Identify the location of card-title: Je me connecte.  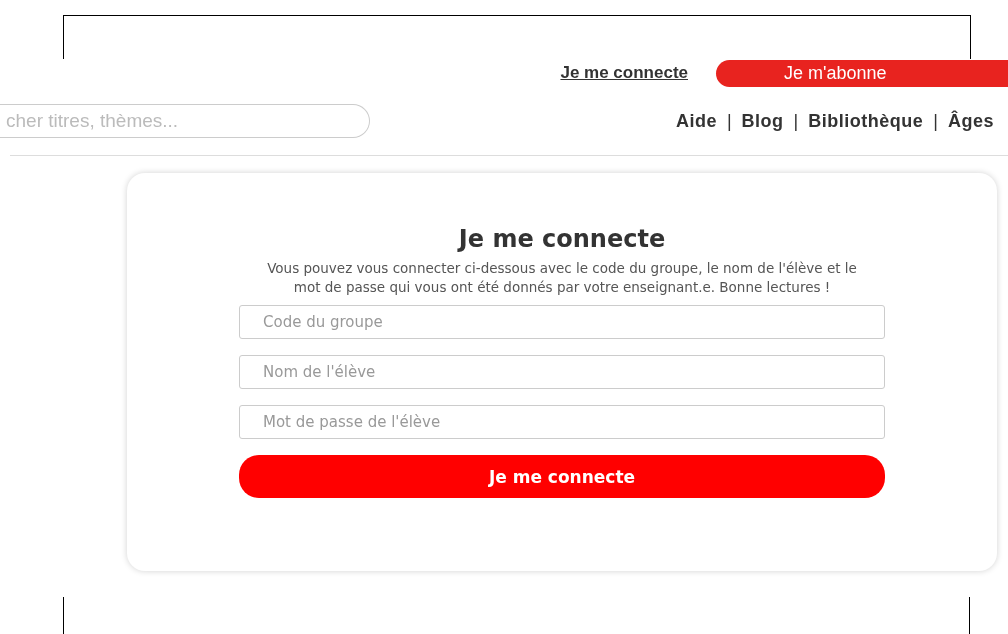
(562, 239).